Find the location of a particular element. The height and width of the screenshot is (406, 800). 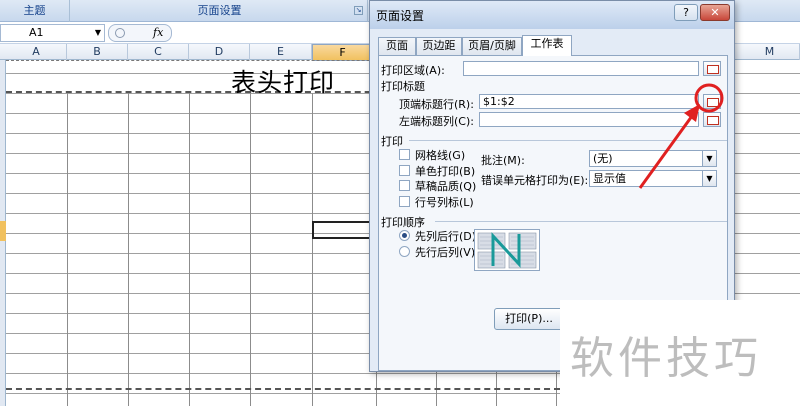

gridlines-label: 网格线(G) is located at coordinates (440, 155).